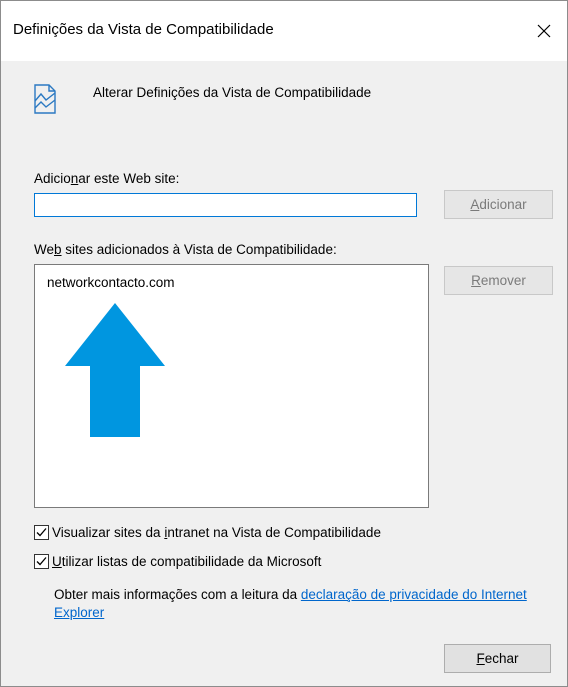 The height and width of the screenshot is (687, 568). Describe the element at coordinates (225, 205) in the screenshot. I see `website-url-input` at that location.